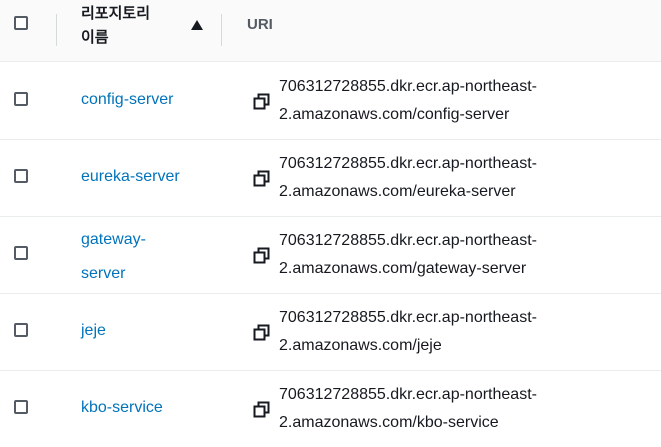 This screenshot has width=661, height=447. What do you see at coordinates (260, 25) in the screenshot?
I see `uri-column-header: URI` at bounding box center [260, 25].